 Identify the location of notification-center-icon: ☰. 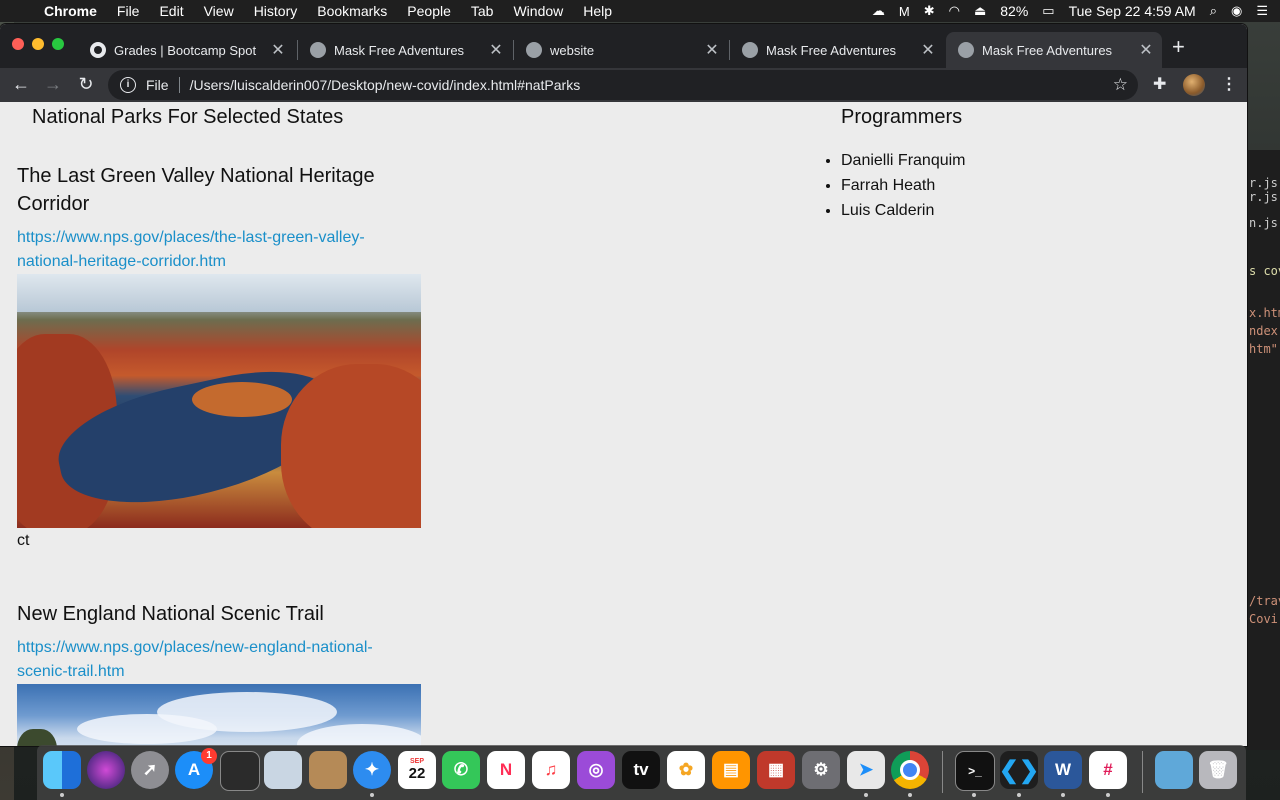
(1262, 11).